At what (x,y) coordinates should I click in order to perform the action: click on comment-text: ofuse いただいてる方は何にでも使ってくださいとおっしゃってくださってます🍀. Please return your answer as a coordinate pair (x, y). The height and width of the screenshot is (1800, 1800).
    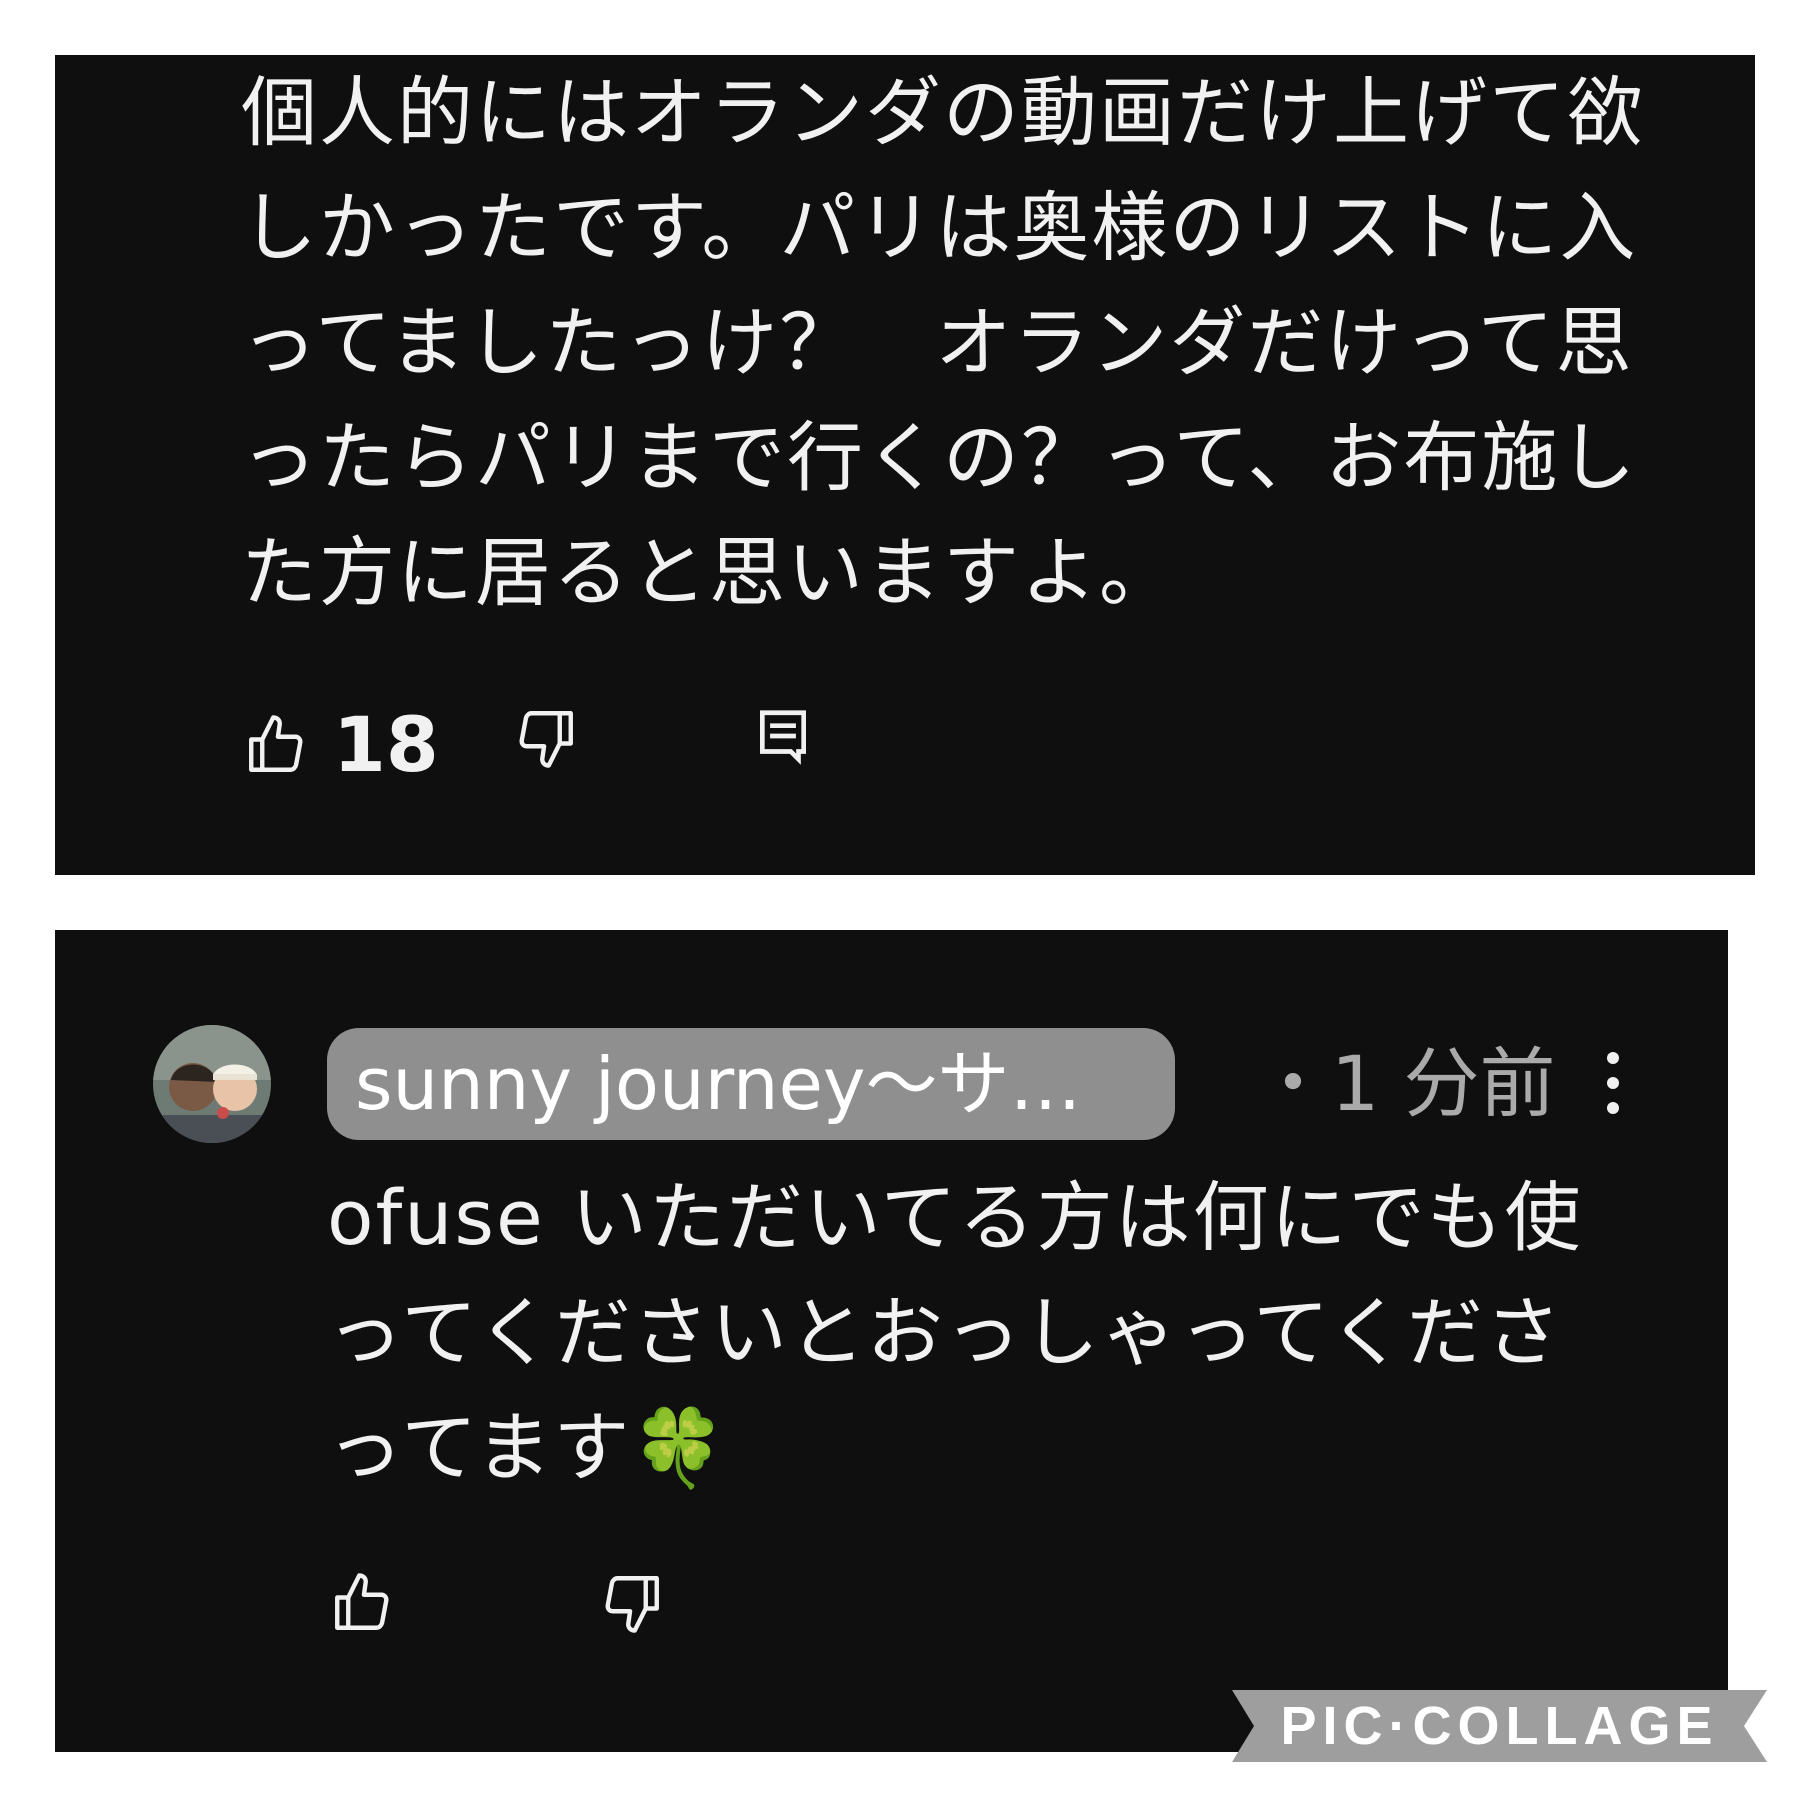
    Looking at the image, I should click on (955, 1332).